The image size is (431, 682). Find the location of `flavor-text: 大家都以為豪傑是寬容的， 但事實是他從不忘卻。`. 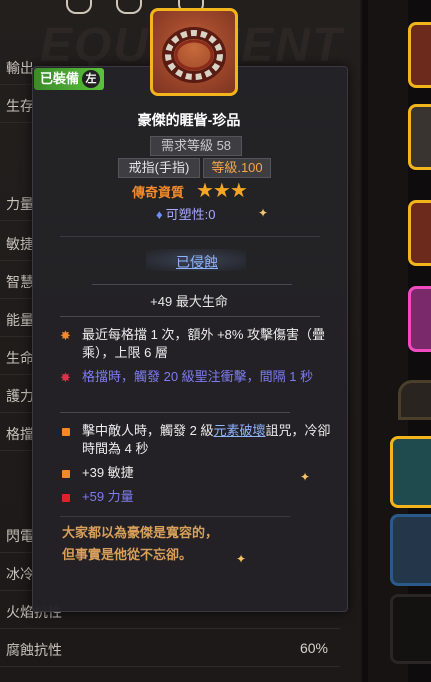

flavor-text: 大家都以為豪傑是寬容的， 但事實是他從不忘卻。 is located at coordinates (140, 544).